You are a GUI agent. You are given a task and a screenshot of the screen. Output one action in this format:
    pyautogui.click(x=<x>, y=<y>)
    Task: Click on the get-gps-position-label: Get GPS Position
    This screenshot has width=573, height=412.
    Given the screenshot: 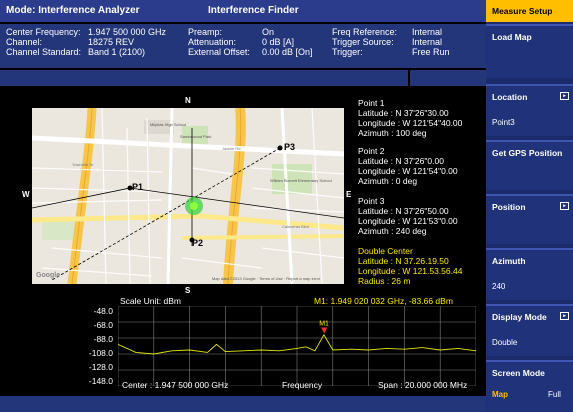 What is the action you would take?
    pyautogui.click(x=527, y=153)
    